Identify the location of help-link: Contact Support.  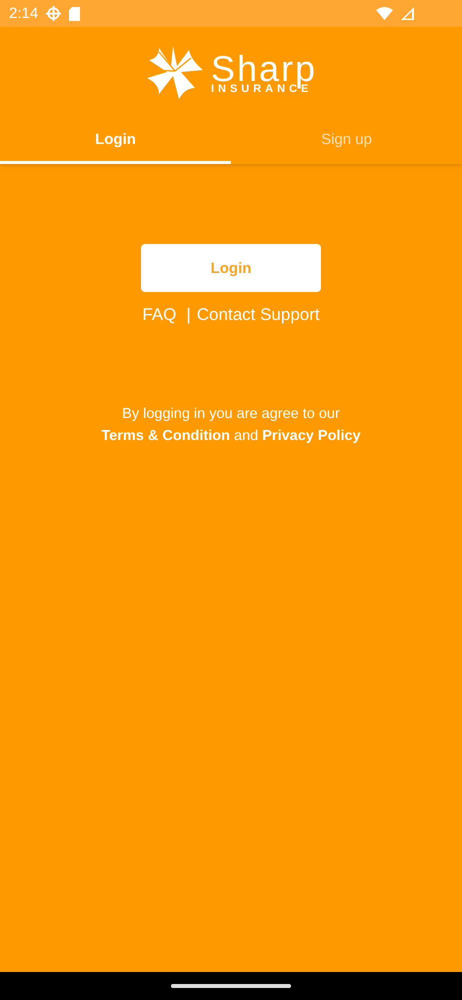
(258, 315).